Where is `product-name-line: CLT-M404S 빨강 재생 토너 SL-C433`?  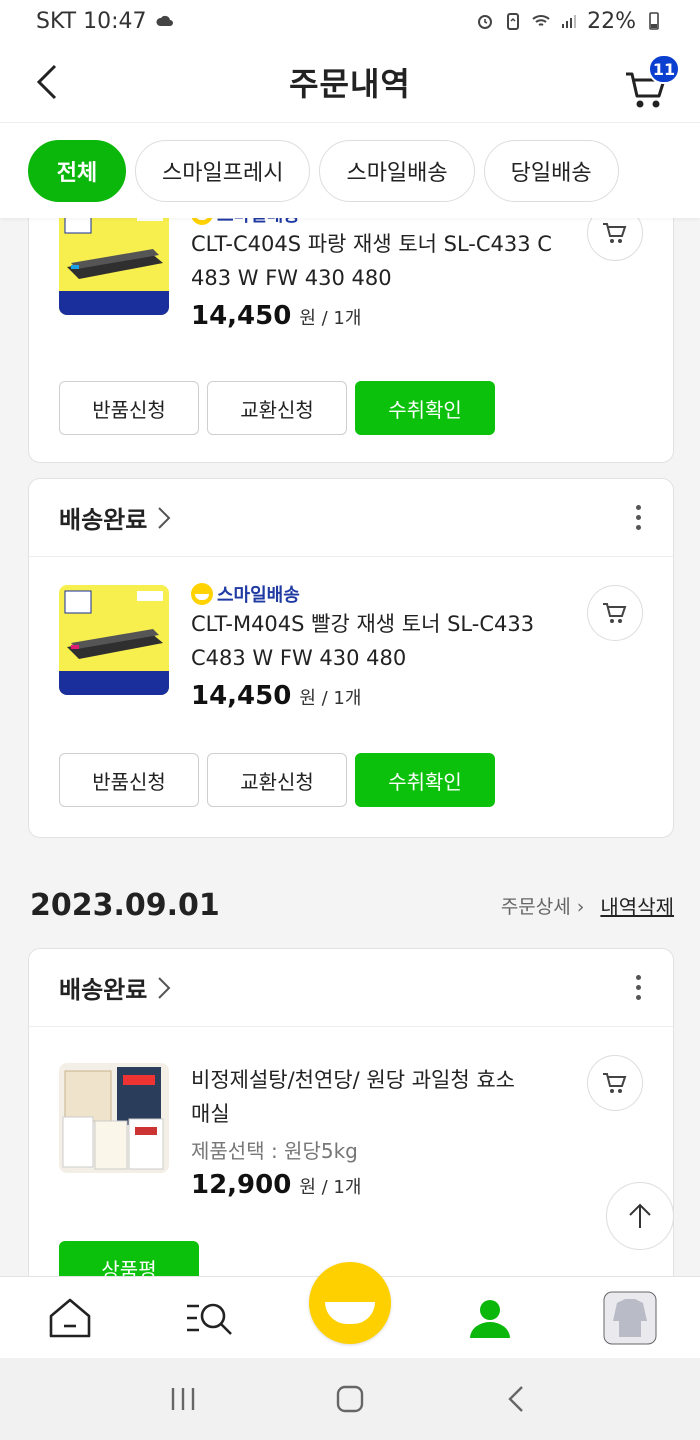
product-name-line: CLT-M404S 빨강 재생 토너 SL-C433 is located at coordinates (363, 624).